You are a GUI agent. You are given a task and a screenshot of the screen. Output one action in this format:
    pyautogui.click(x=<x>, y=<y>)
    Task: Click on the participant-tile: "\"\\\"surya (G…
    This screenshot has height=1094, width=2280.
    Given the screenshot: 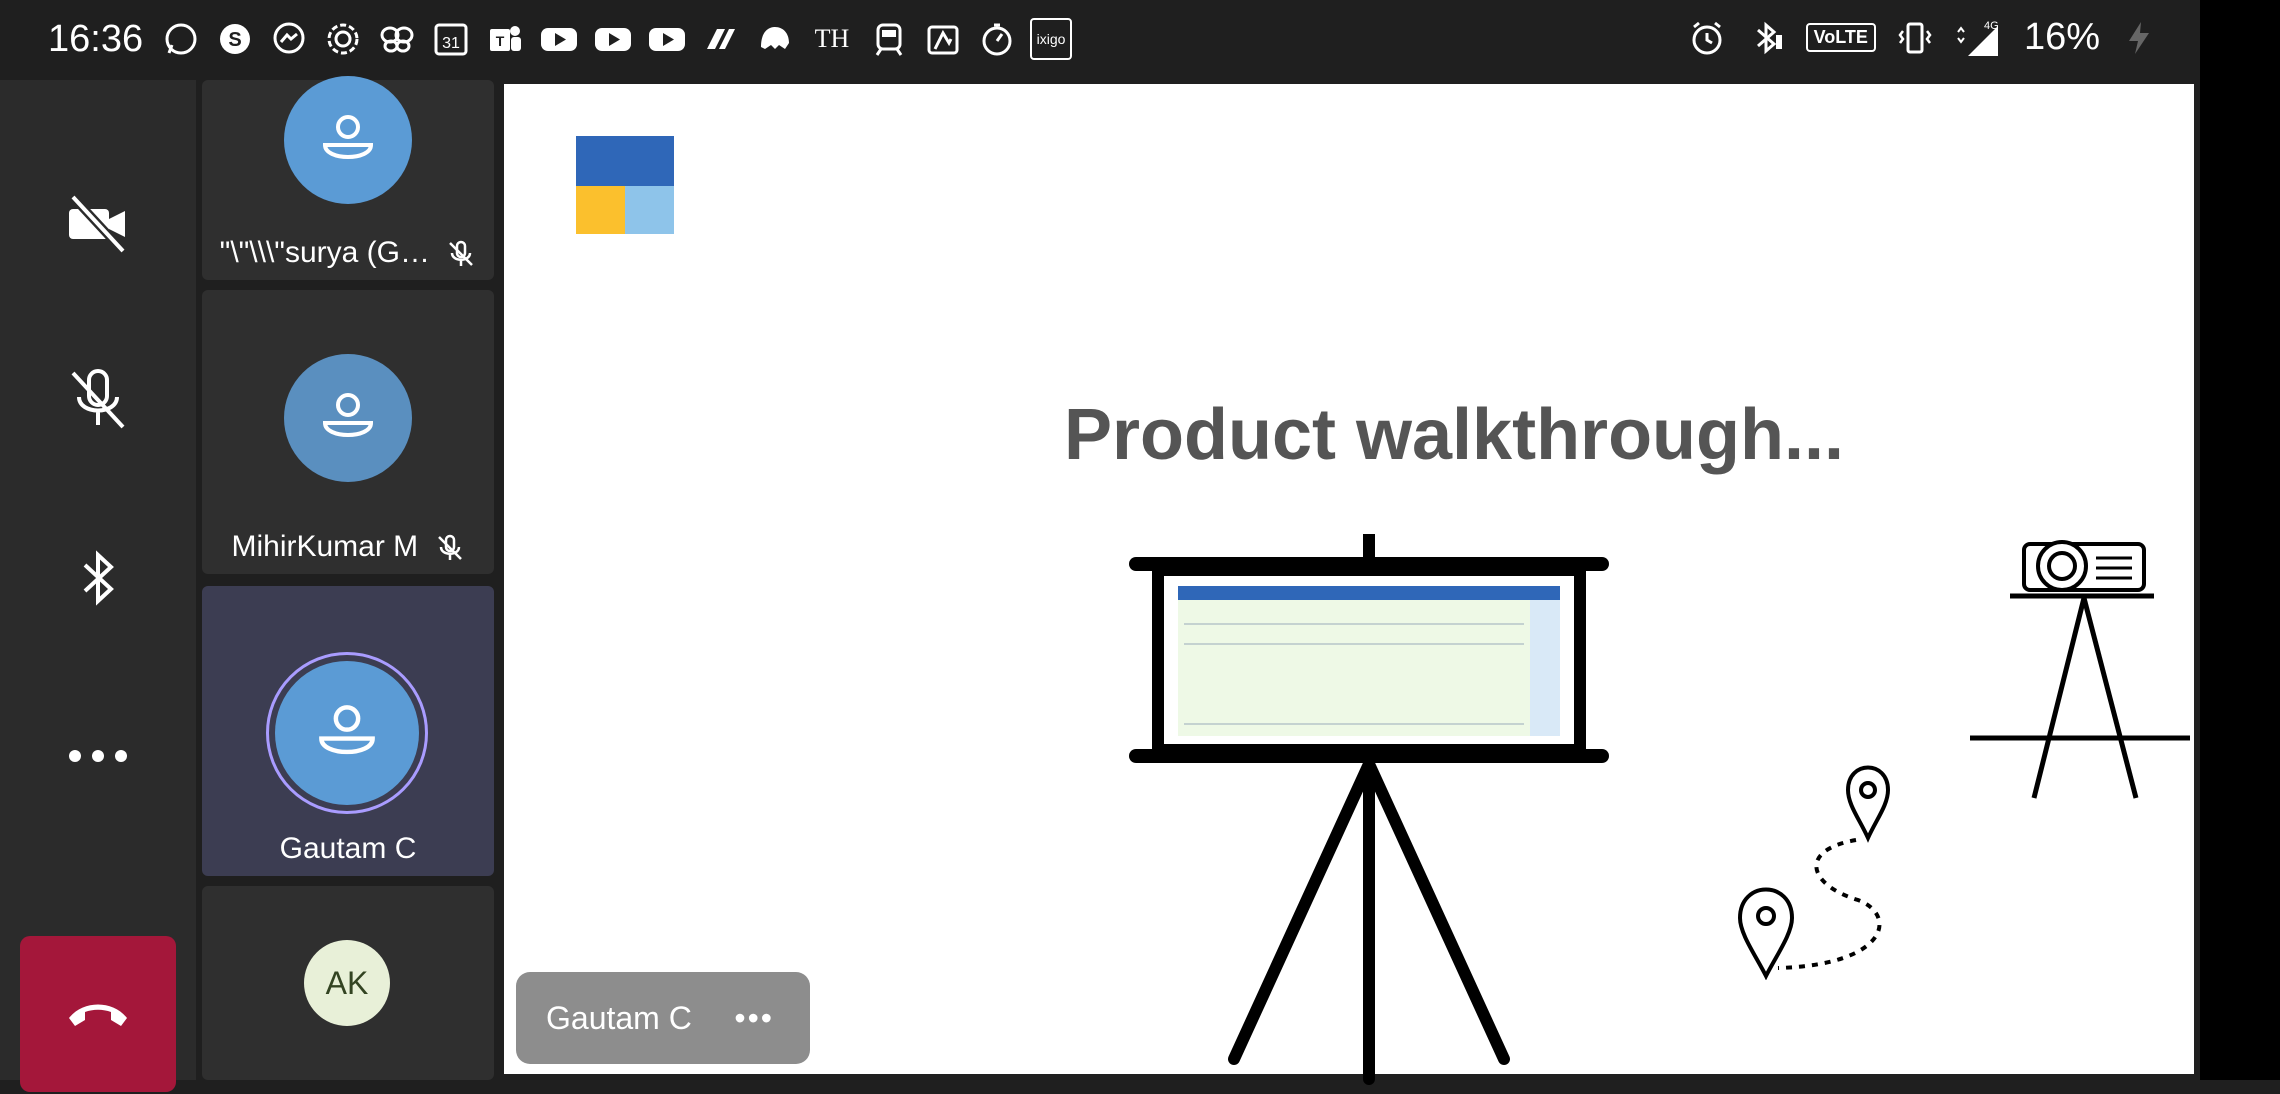 What is the action you would take?
    pyautogui.click(x=348, y=178)
    